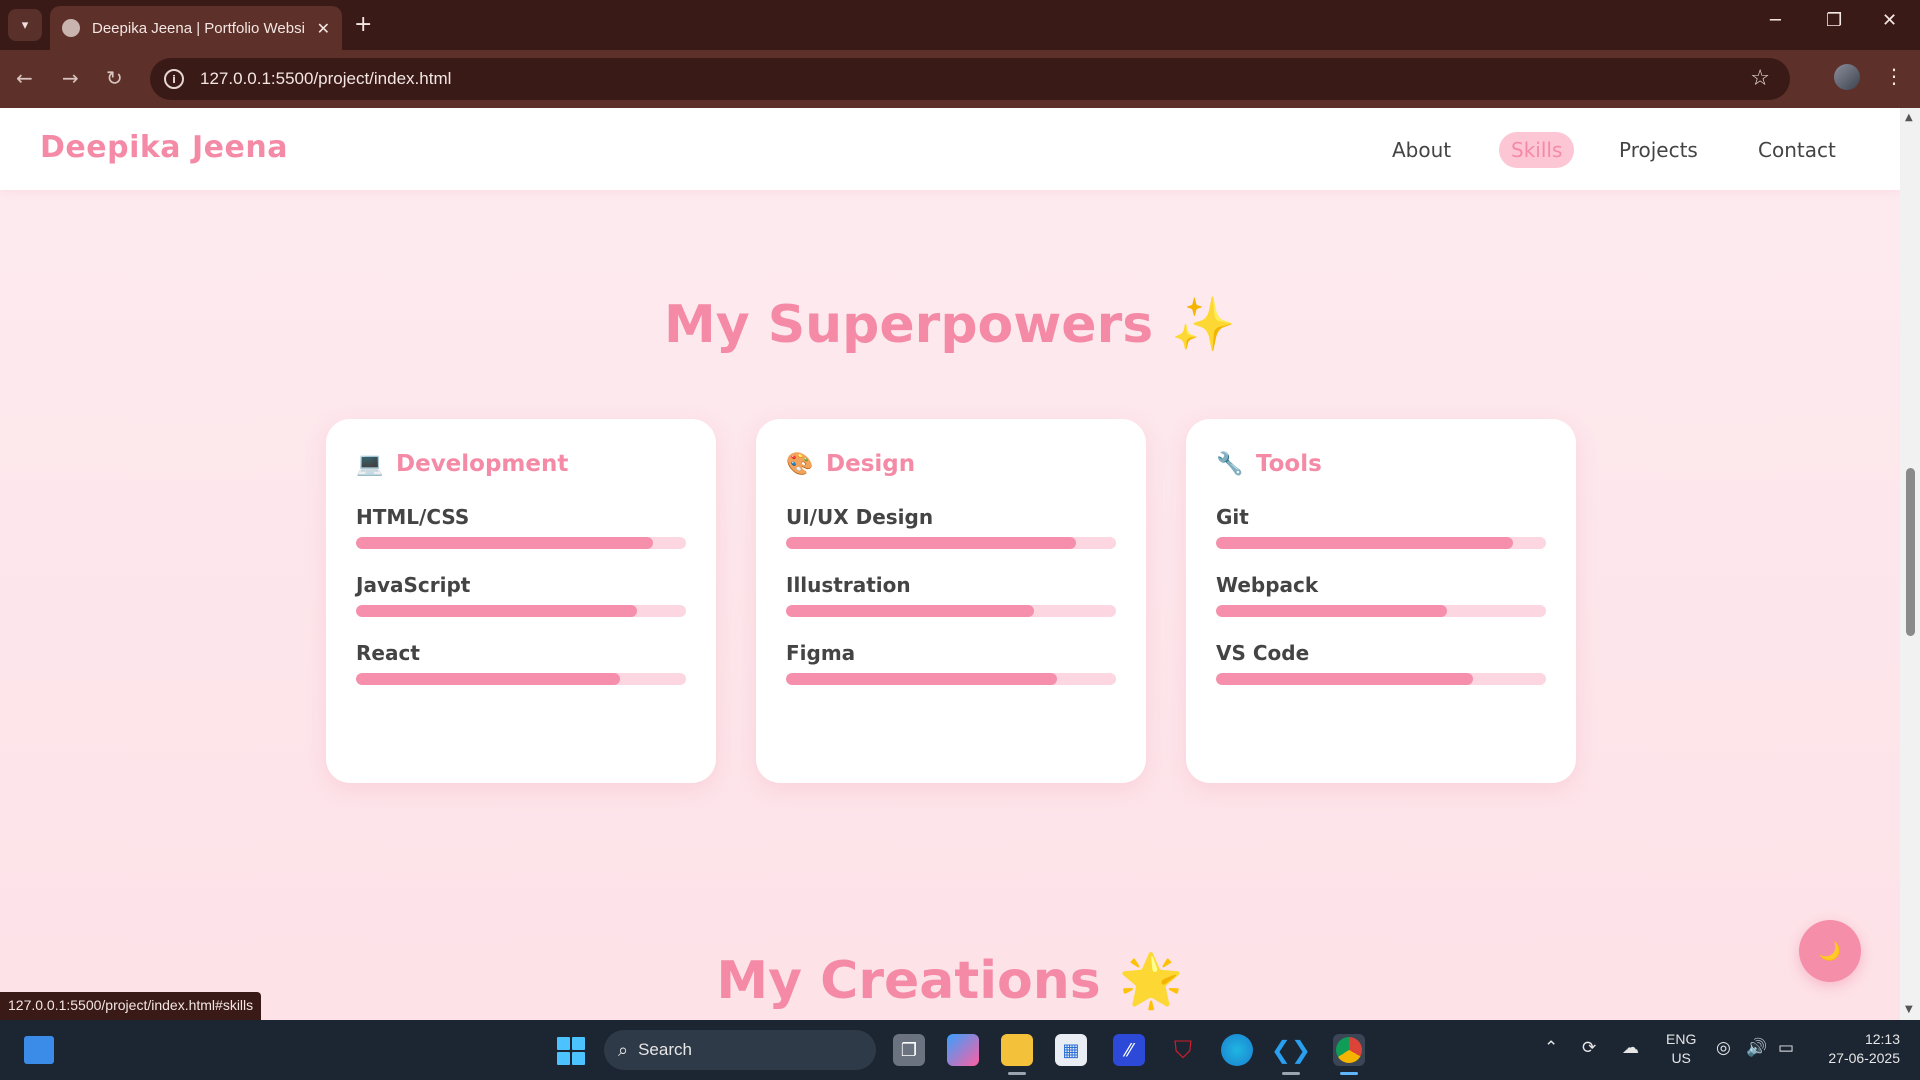 The image size is (1920, 1080). What do you see at coordinates (71, 28) in the screenshot?
I see `globe-icon` at bounding box center [71, 28].